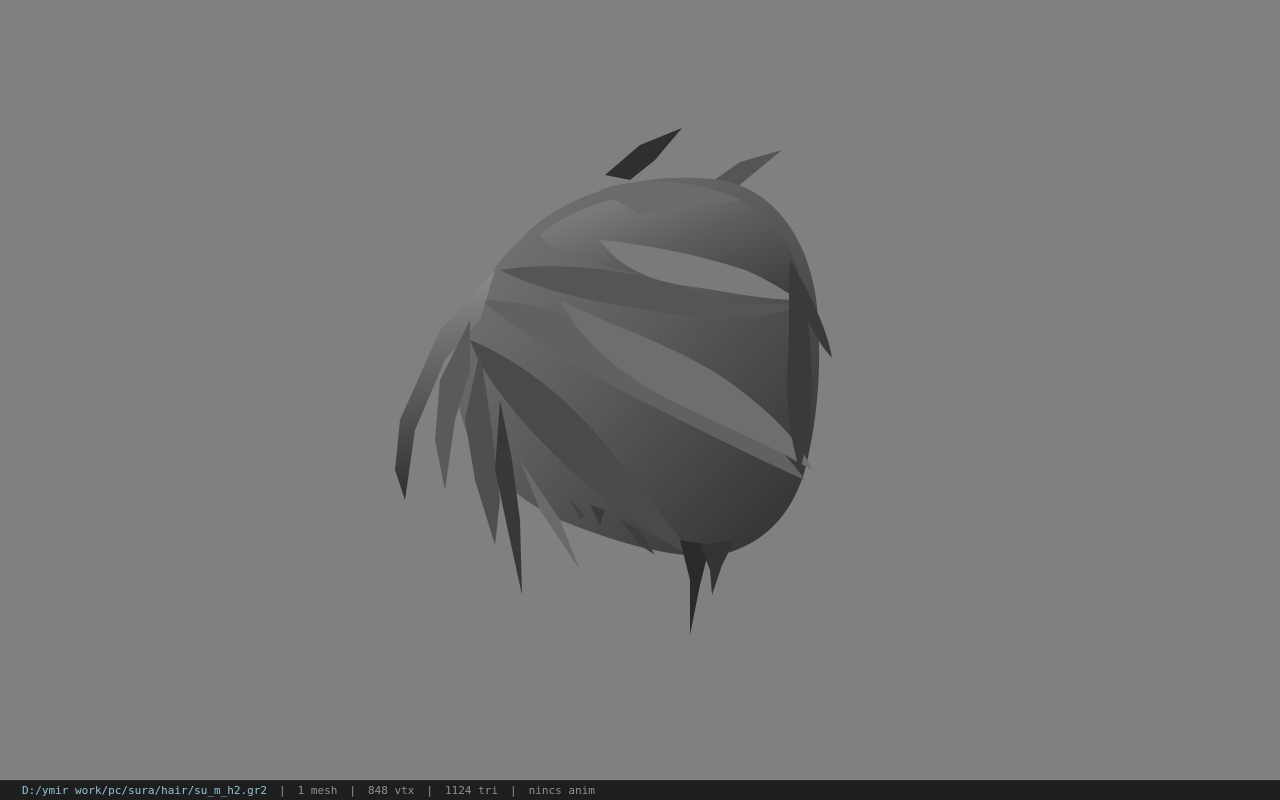 The image size is (1280, 800). What do you see at coordinates (145, 790) in the screenshot?
I see `file-path-label: D:/ymir work/pc/sura/hair/su_m_h2.gr2` at bounding box center [145, 790].